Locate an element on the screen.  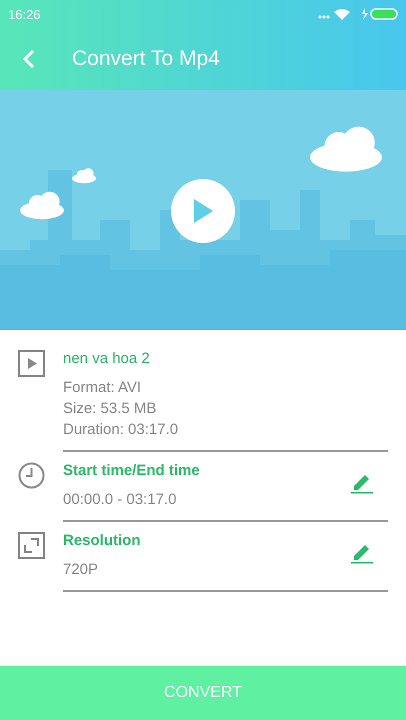
clock-icon is located at coordinates (31, 475).